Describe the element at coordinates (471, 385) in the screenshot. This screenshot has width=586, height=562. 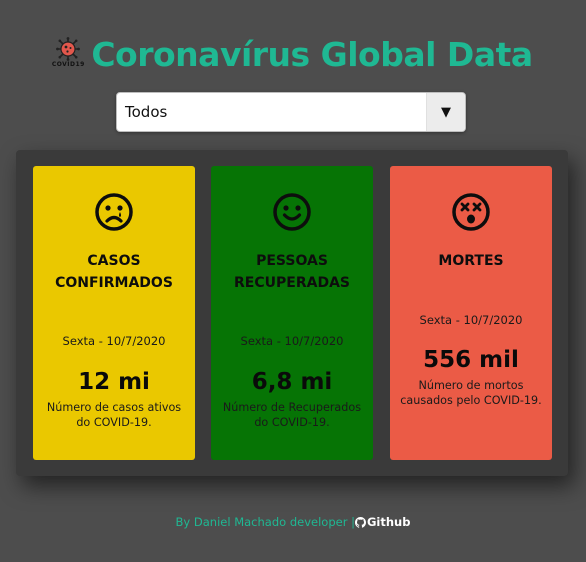
I see `card-desc-line1: Número de mortos` at that location.